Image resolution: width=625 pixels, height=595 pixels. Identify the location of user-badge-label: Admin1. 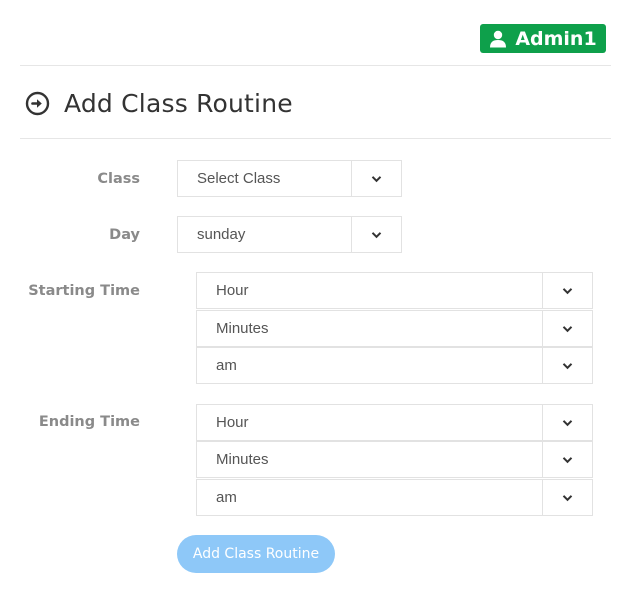
(556, 38).